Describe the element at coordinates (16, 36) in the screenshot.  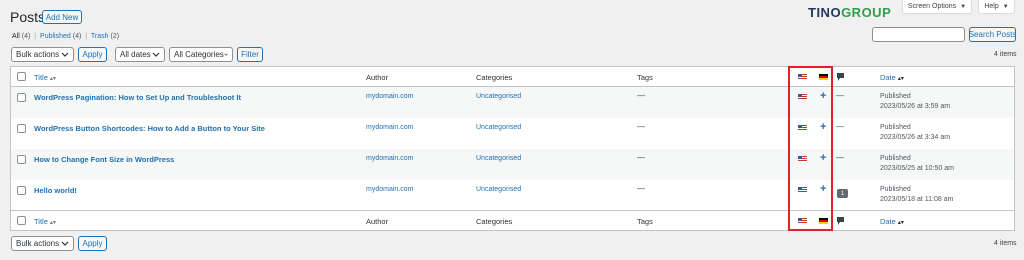
I see `view-all: All` at that location.